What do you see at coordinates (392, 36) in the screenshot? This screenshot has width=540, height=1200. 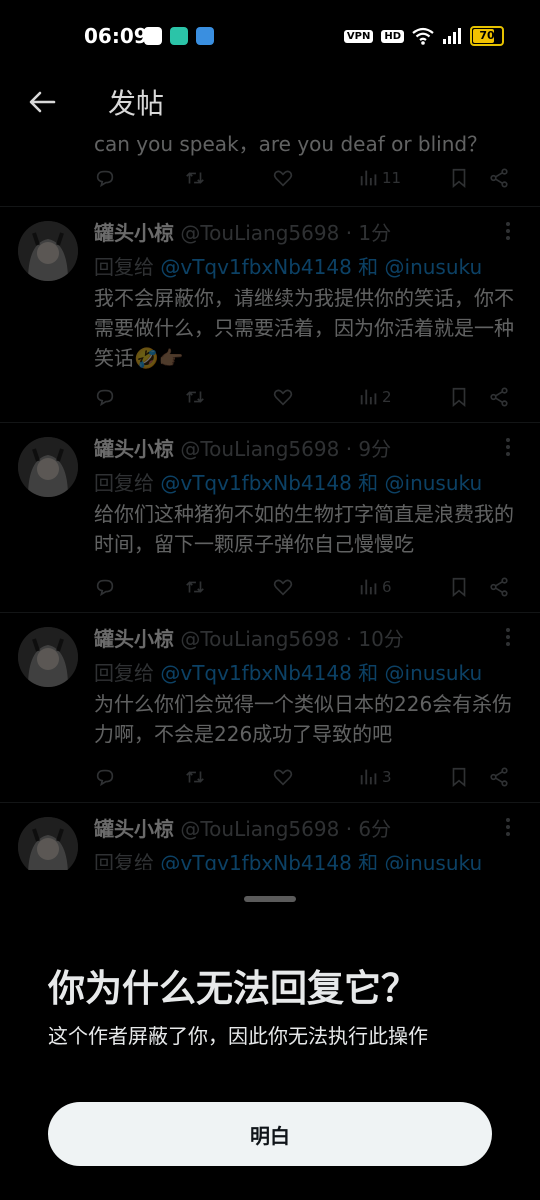 I see `hd-badge: HD` at bounding box center [392, 36].